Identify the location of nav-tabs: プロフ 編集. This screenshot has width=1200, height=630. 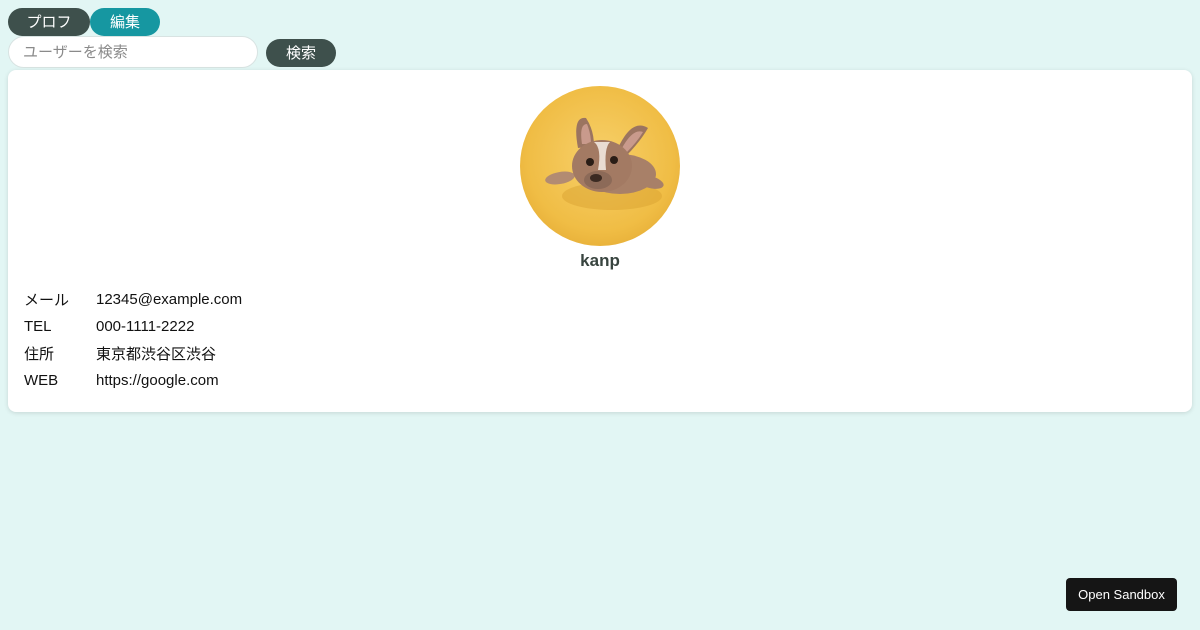
(84, 22).